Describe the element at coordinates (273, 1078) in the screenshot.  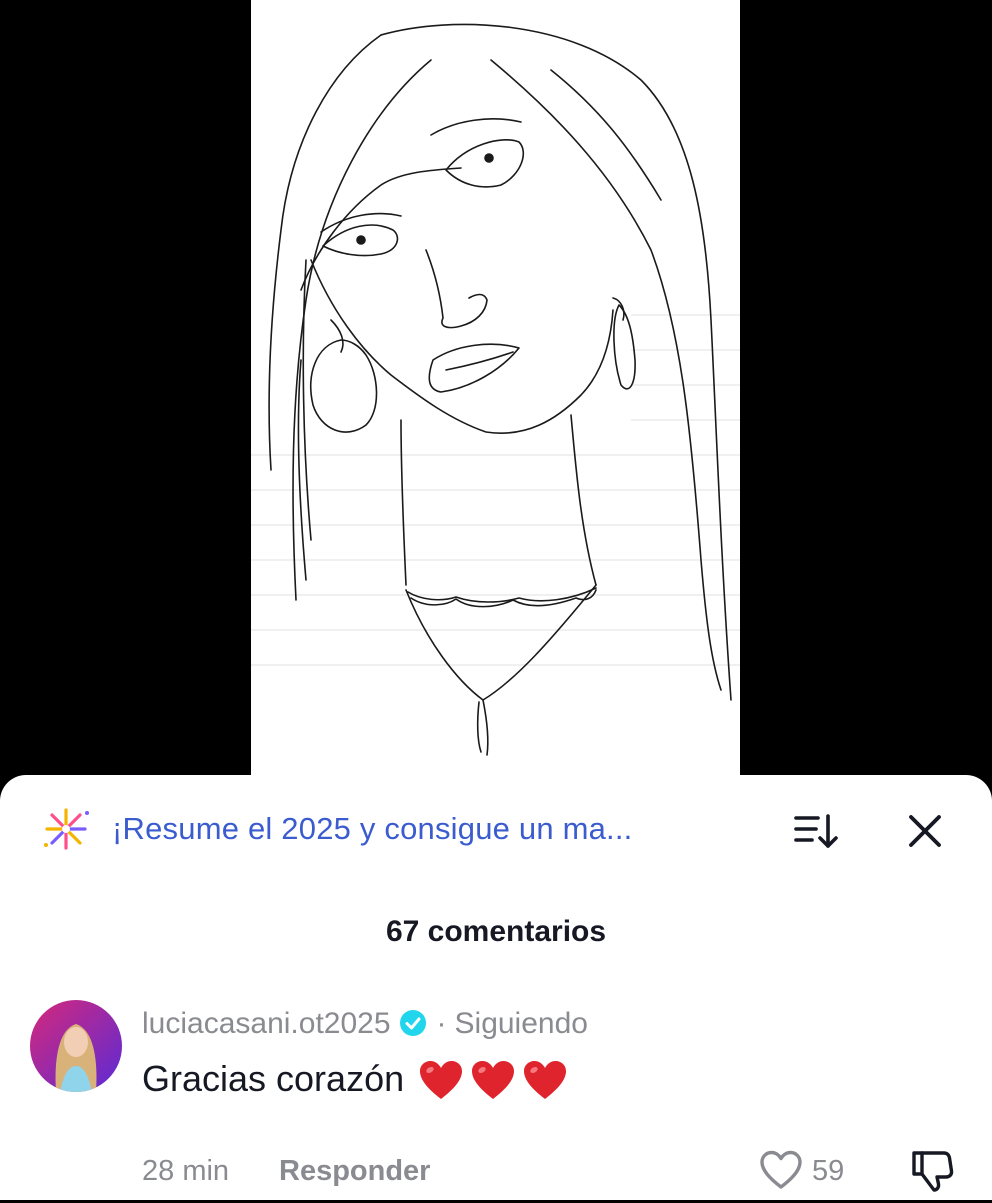
I see `comment-text: Gracias corazón` at that location.